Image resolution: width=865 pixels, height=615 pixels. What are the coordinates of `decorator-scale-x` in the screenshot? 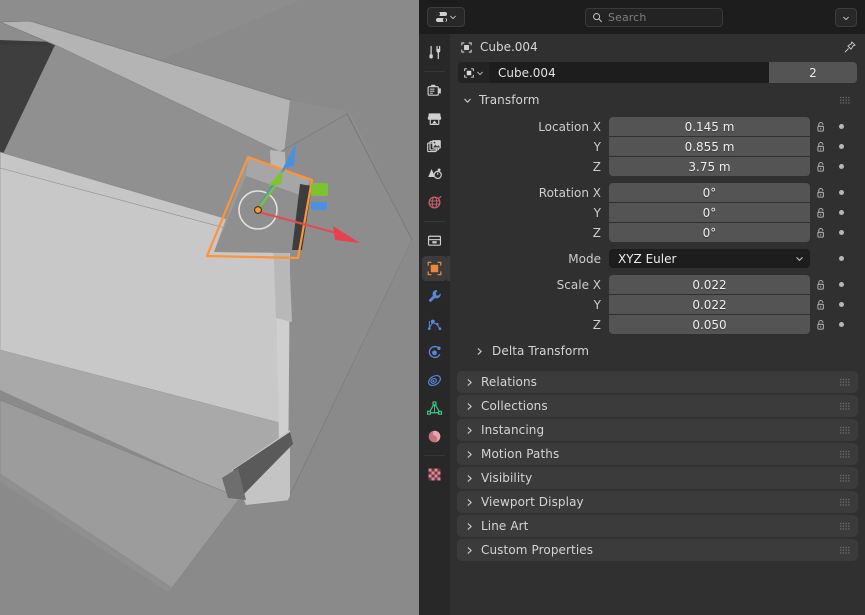 It's located at (841, 284).